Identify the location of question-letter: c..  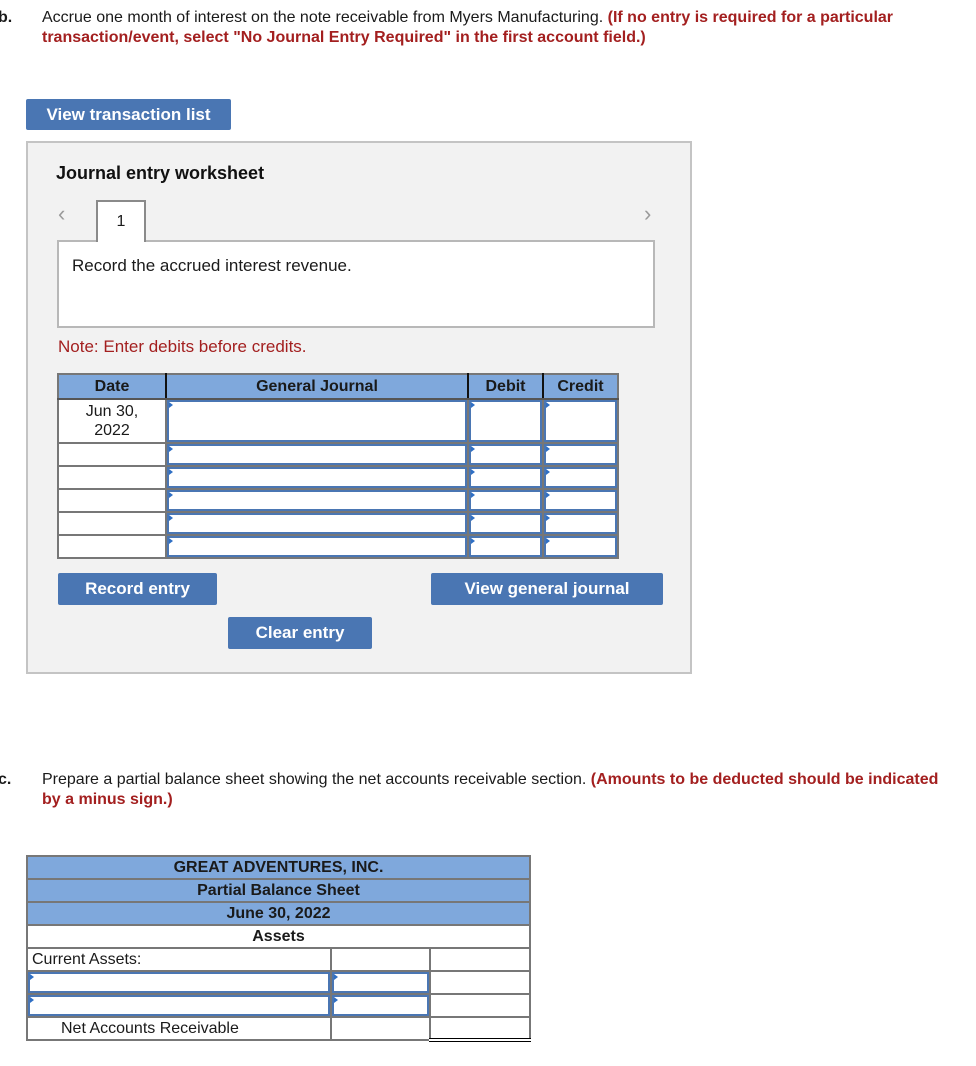
(6, 779).